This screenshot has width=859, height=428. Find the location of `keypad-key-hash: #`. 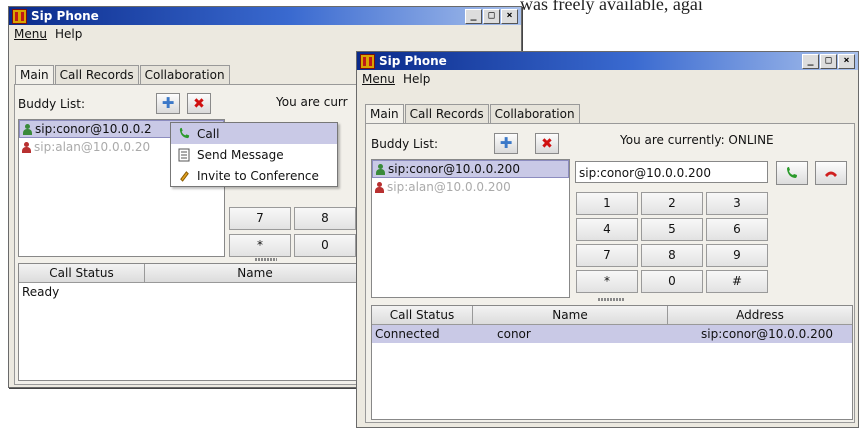

keypad-key-hash: # is located at coordinates (737, 281).